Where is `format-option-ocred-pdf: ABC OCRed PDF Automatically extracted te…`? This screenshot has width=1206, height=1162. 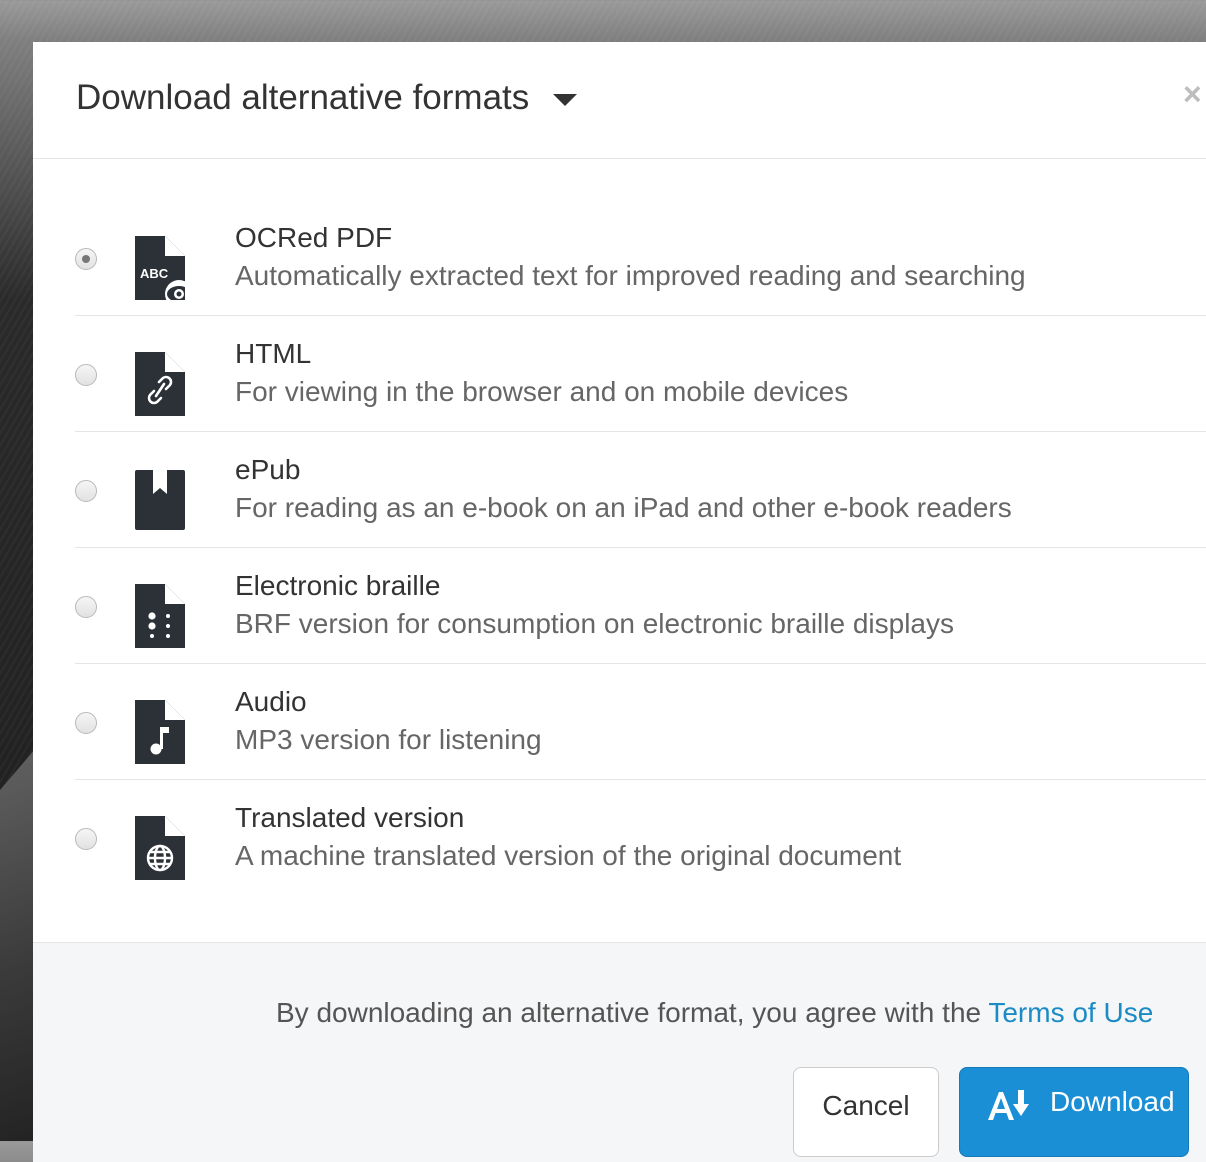 format-option-ocred-pdf: ABC OCRed PDF Automatically extracted te… is located at coordinates (640, 258).